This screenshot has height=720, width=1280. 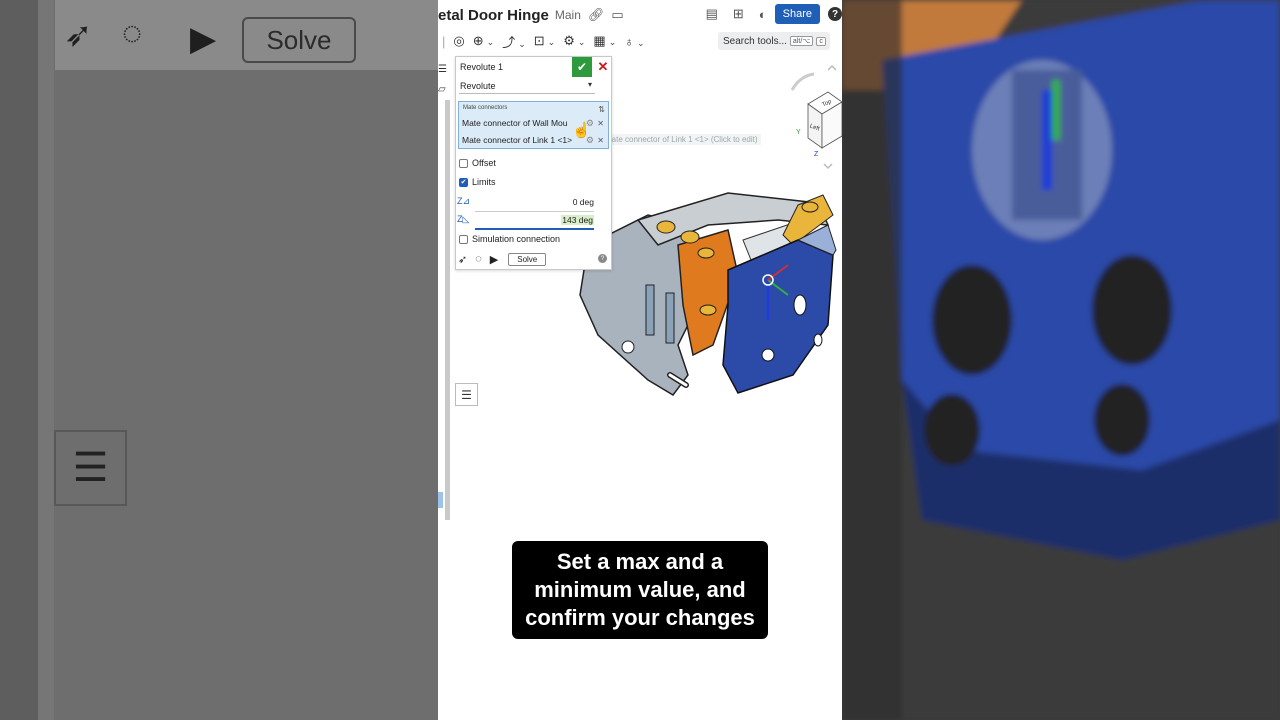 I want to click on limits-checkbox: ✔, so click(x=463, y=182).